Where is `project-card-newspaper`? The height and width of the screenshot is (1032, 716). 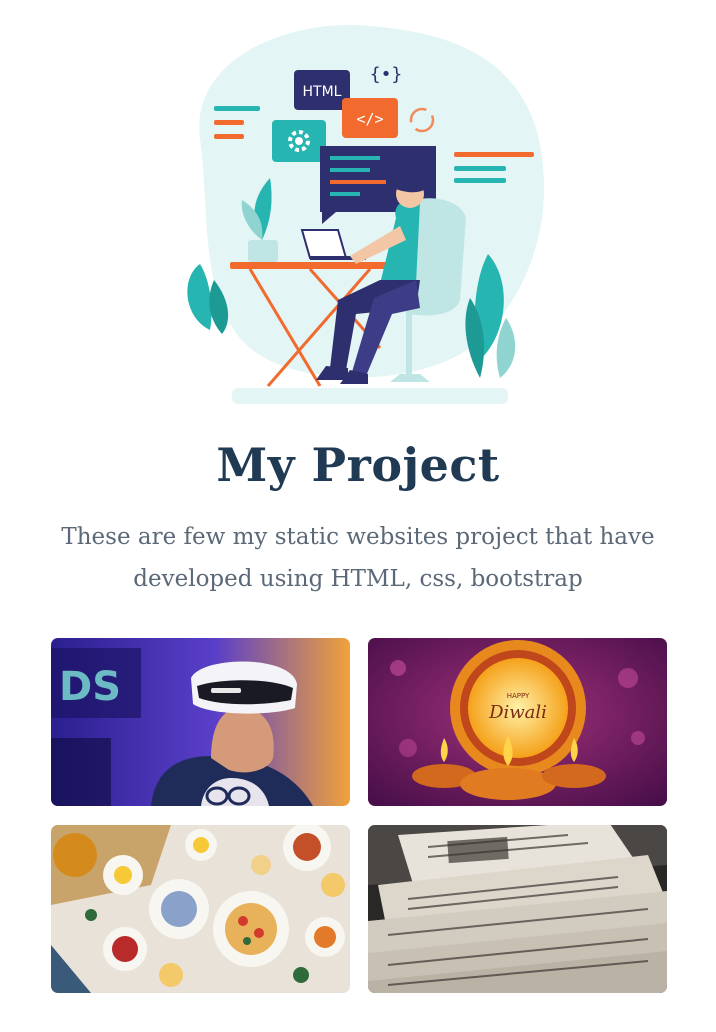
project-card-newspaper is located at coordinates (517, 909).